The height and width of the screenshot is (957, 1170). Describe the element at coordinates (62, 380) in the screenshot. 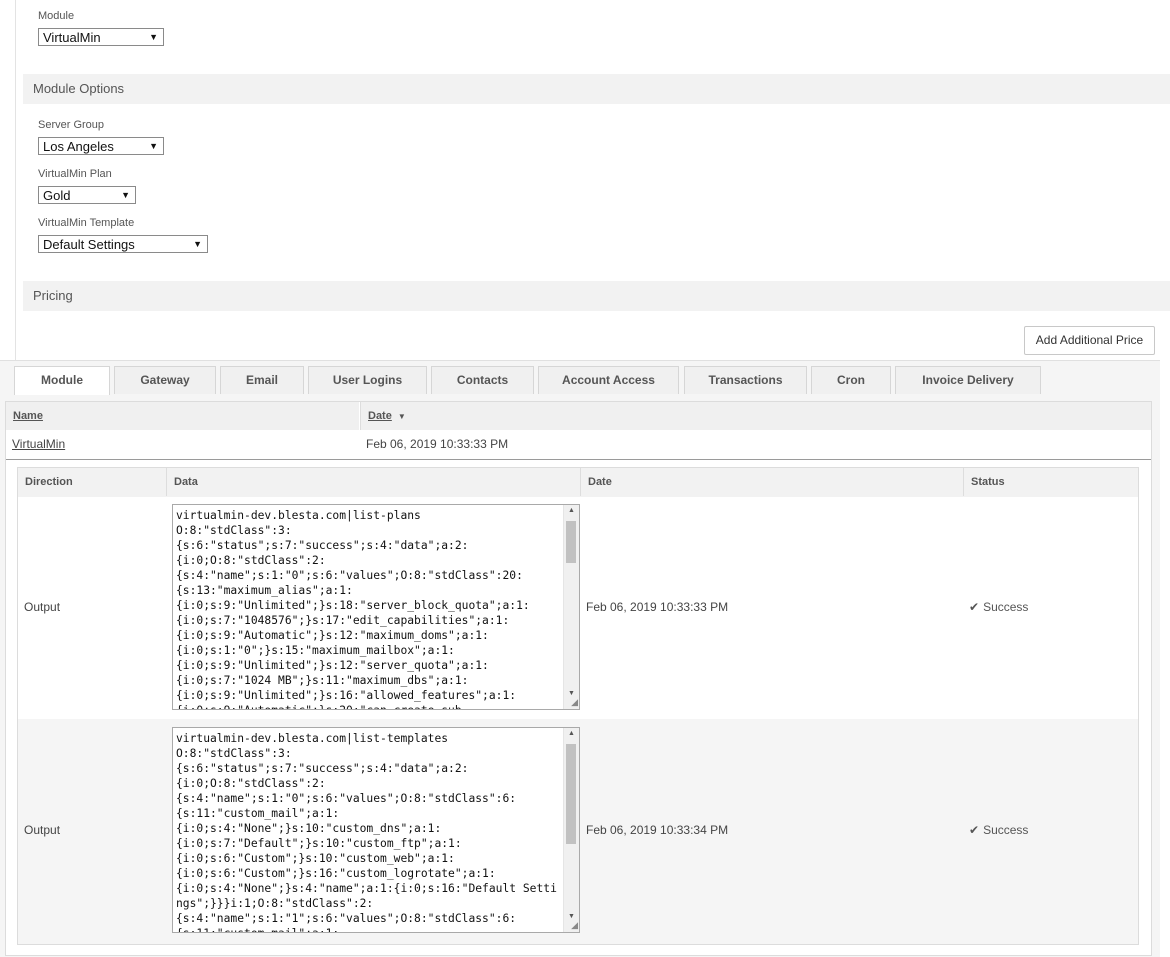

I see `tab-module: Module` at that location.